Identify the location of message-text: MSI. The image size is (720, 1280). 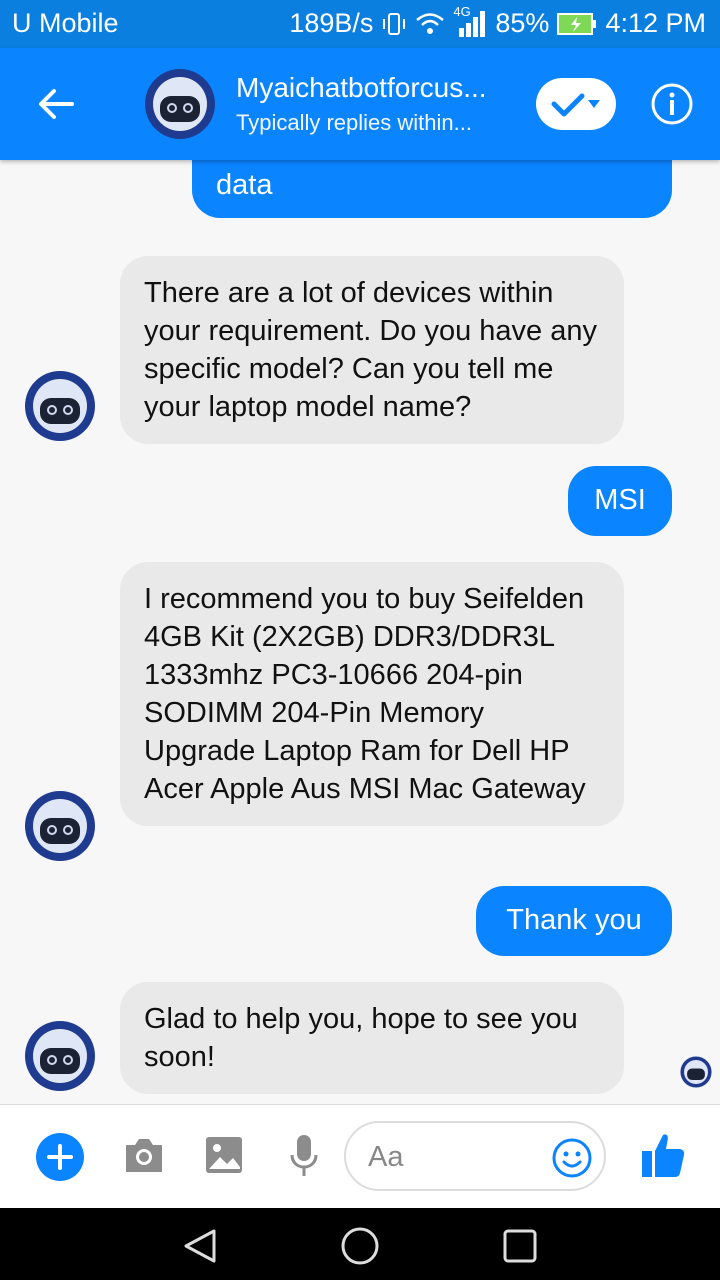
(620, 500).